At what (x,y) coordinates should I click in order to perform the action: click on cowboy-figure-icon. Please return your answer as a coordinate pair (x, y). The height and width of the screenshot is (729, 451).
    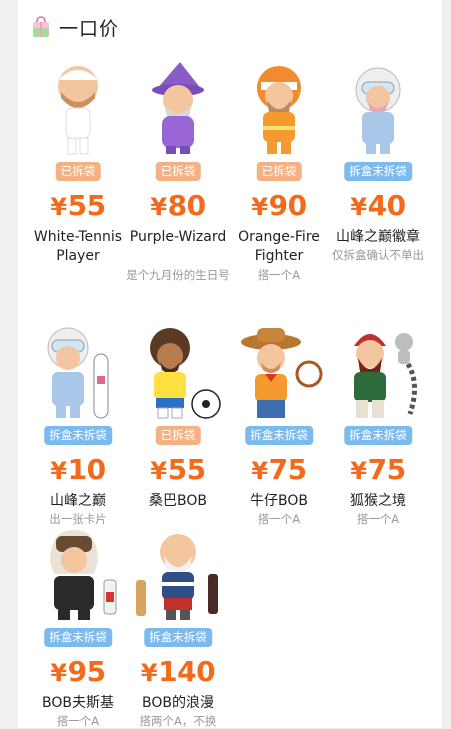
    Looking at the image, I should click on (282, 373).